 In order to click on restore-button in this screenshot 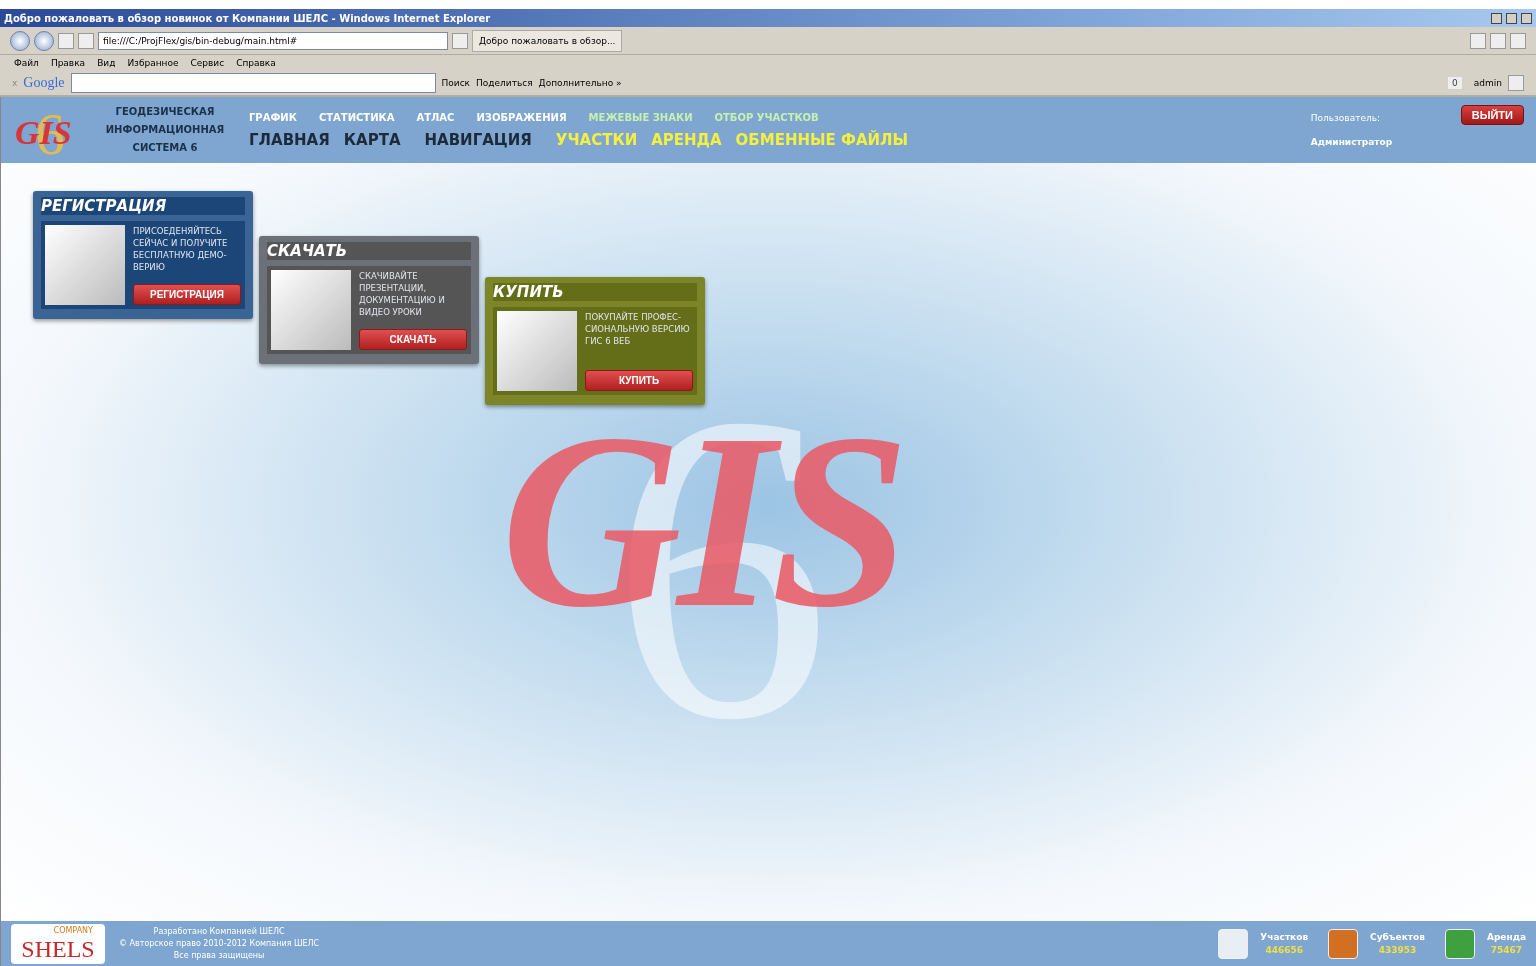, I will do `click(1511, 18)`.